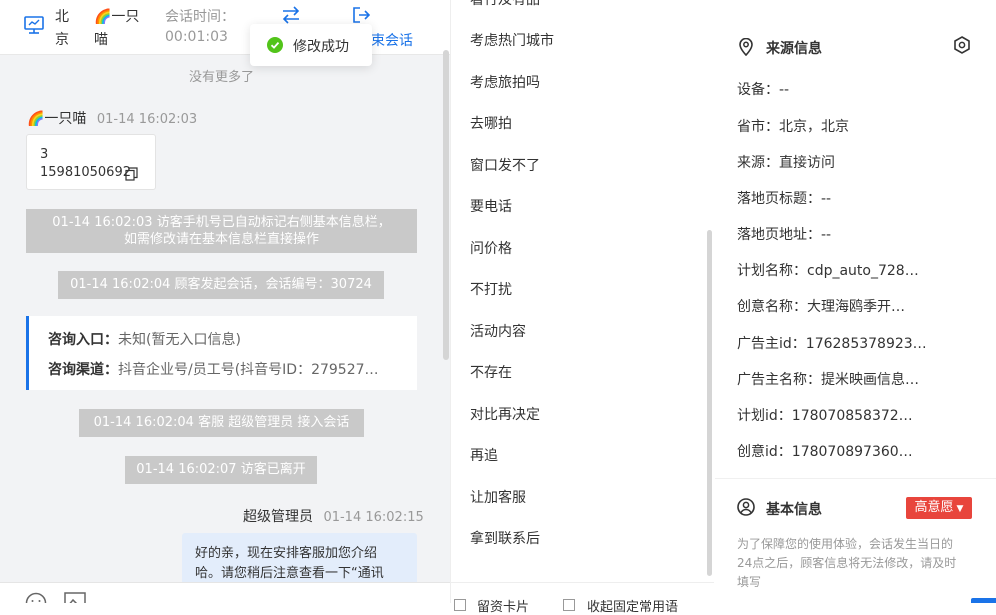 This screenshot has height=615, width=996. What do you see at coordinates (392, 40) in the screenshot?
I see `end-session-button: 束会话` at bounding box center [392, 40].